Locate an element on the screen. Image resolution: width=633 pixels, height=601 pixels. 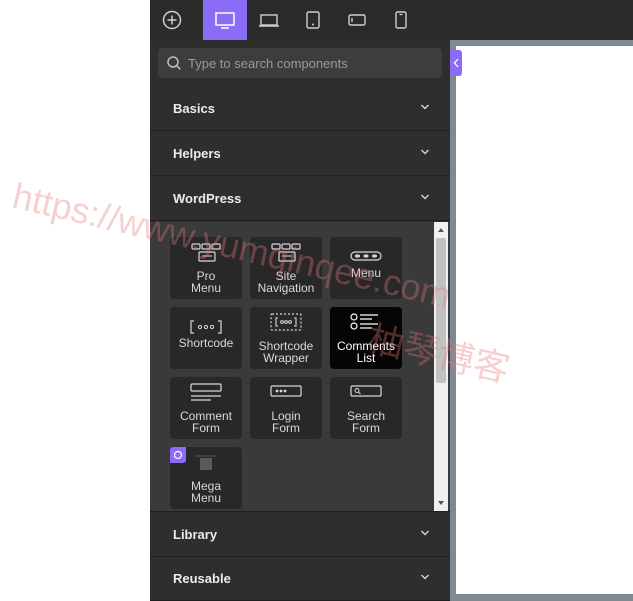
component-label: Site Navigation is located at coordinates (286, 282).